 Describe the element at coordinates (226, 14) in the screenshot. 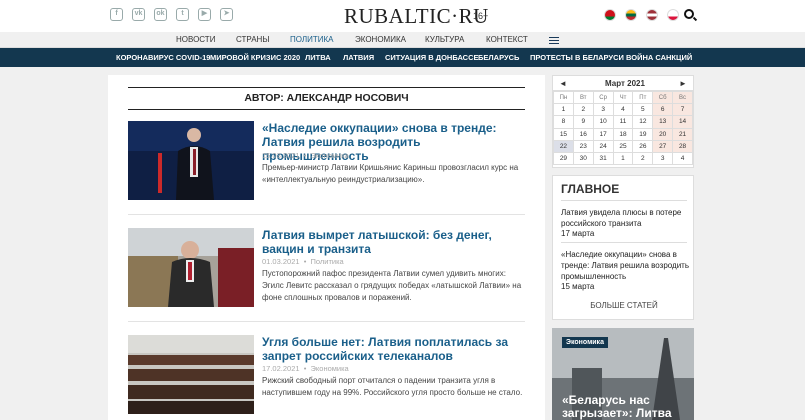

I see `telegram-icon: ➤` at that location.